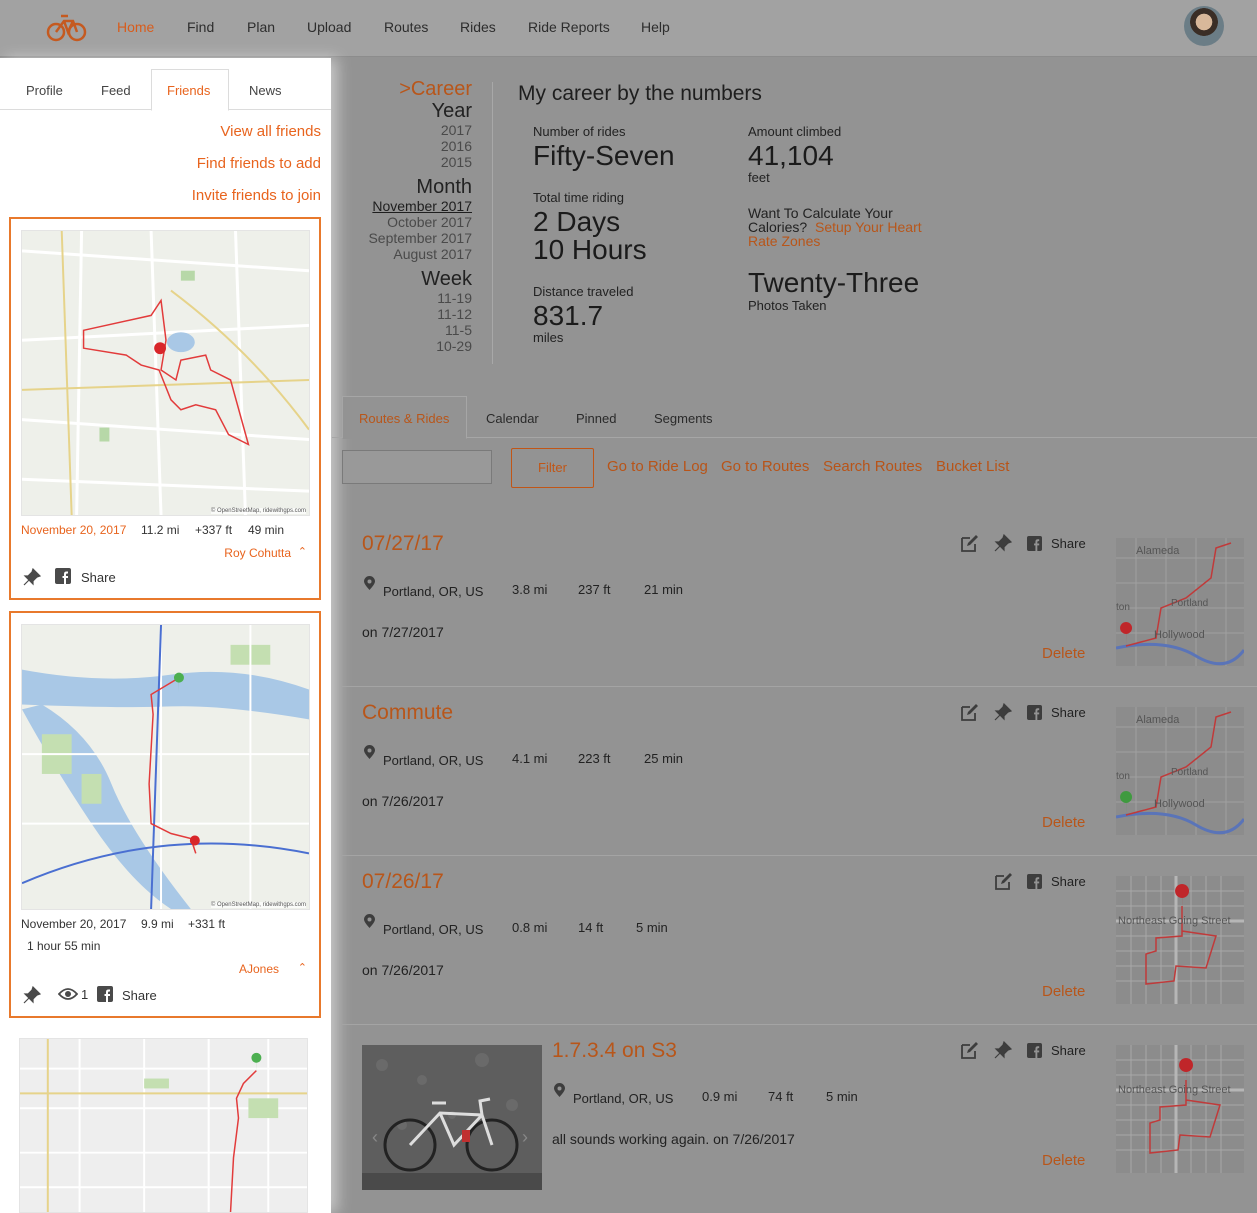  What do you see at coordinates (406, 130) in the screenshot?
I see `year-link: 2017` at bounding box center [406, 130].